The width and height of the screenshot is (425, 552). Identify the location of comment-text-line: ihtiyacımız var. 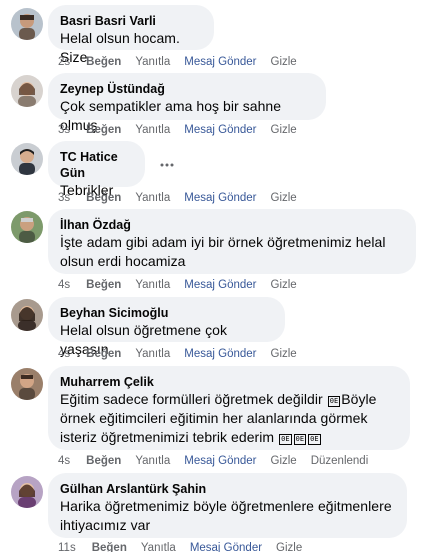
(105, 525).